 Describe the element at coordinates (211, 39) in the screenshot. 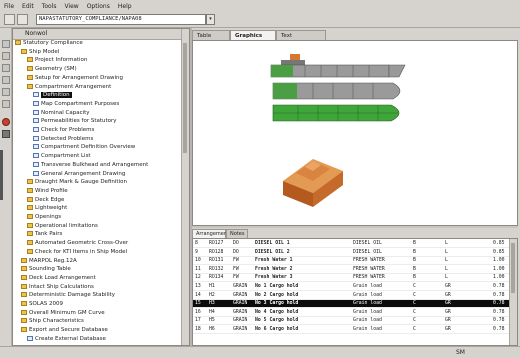

I see `tab-table-viewer: Table Viewer` at that location.